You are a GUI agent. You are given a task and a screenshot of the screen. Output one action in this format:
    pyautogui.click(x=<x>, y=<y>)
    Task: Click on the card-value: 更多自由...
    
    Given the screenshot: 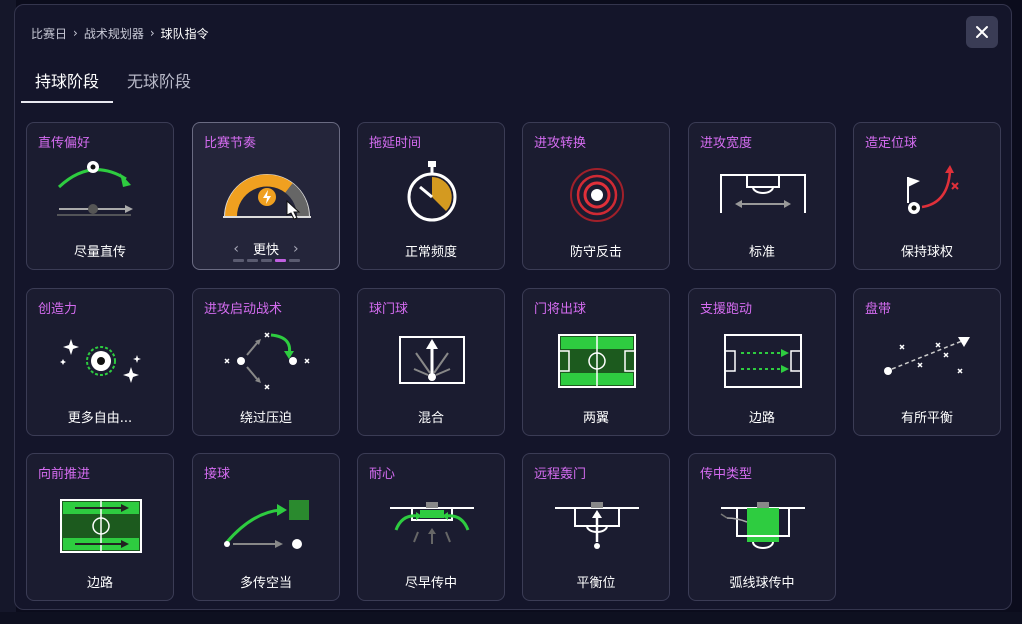 What is the action you would take?
    pyautogui.click(x=100, y=418)
    